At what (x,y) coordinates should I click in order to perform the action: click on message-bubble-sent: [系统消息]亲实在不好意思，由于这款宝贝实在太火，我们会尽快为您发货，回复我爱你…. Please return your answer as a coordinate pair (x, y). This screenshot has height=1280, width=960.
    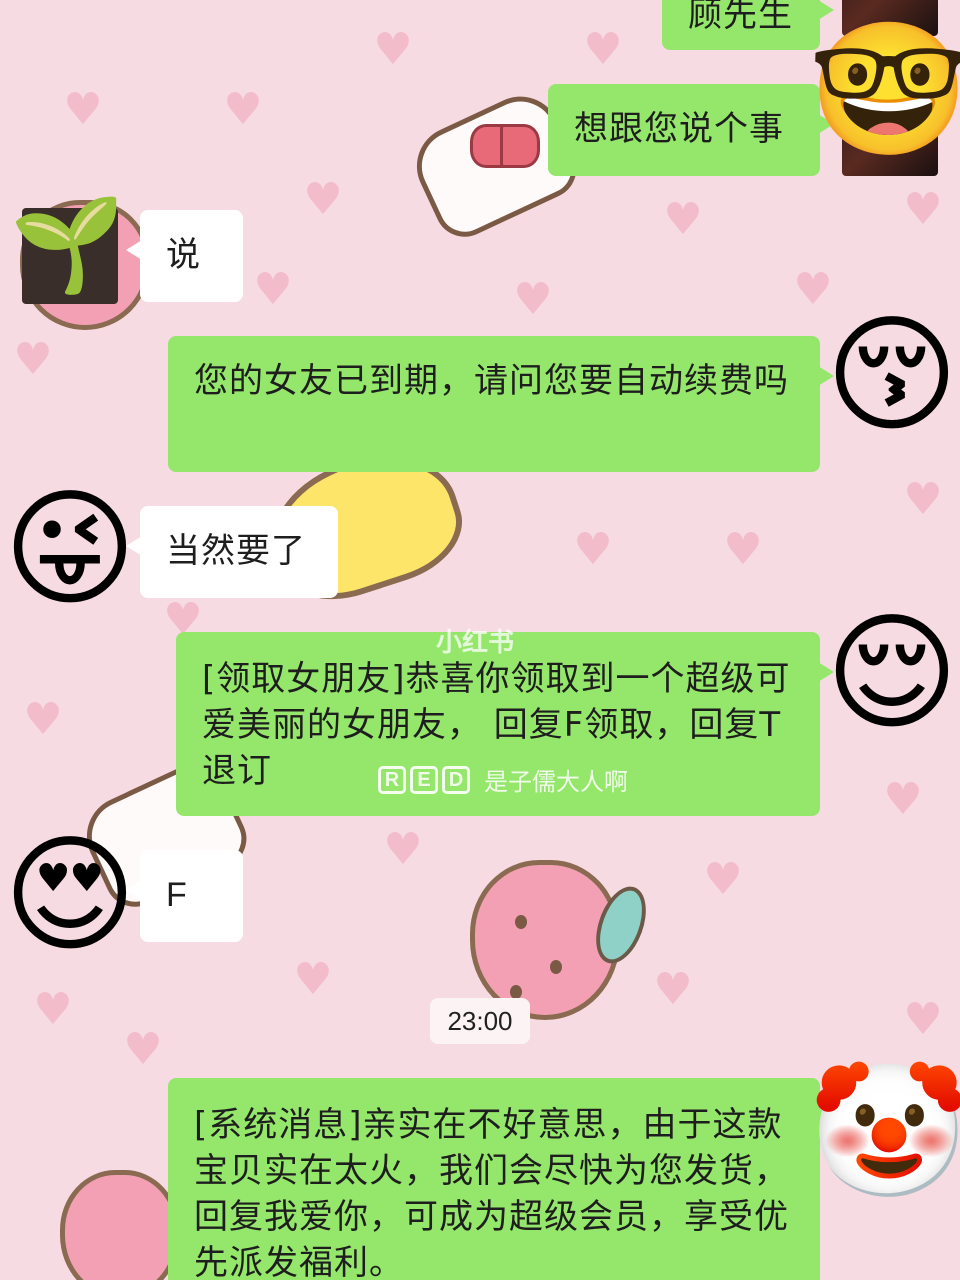
    Looking at the image, I should click on (501, 1179).